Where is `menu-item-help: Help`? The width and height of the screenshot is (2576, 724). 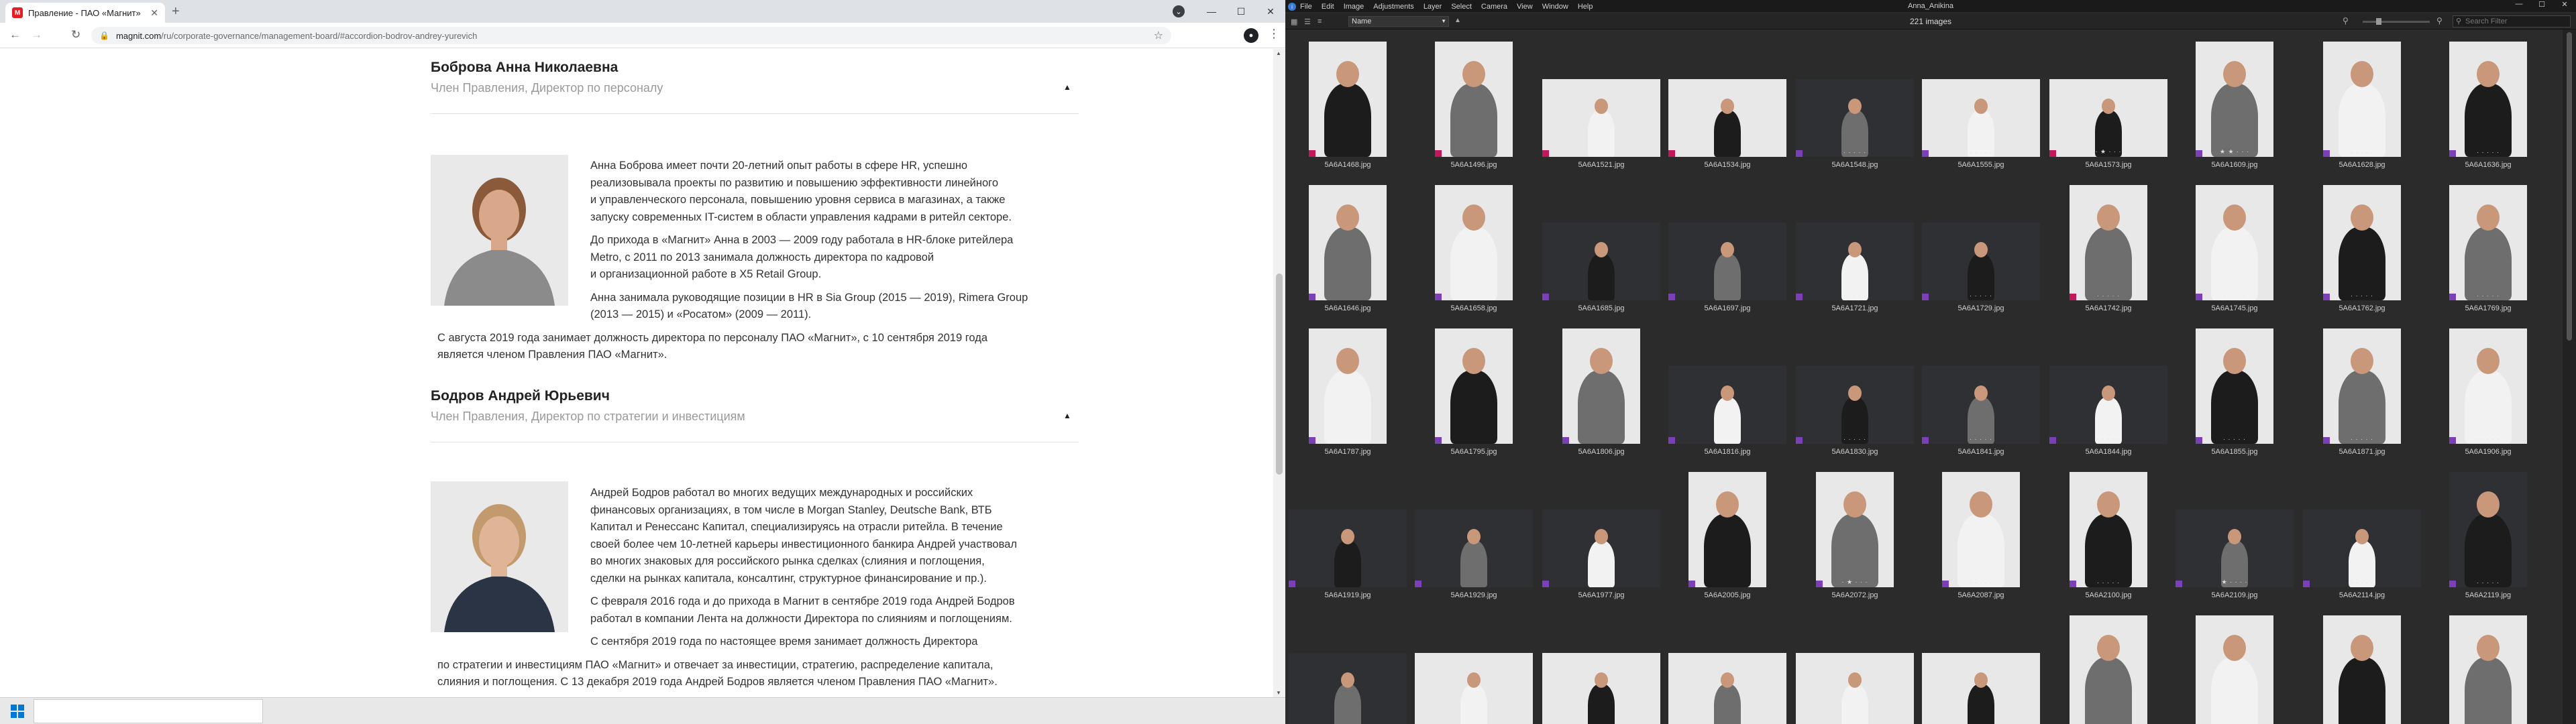
menu-item-help: Help is located at coordinates (1585, 7).